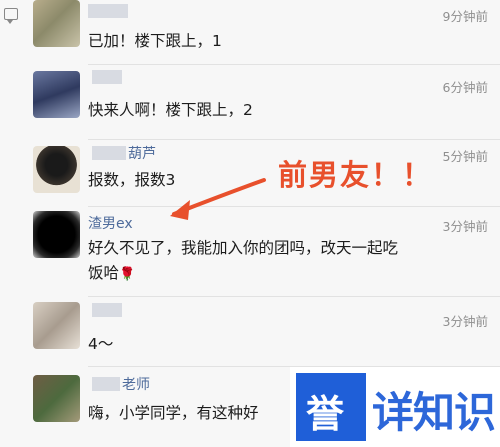 Image resolution: width=500 pixels, height=447 pixels. I want to click on logo-badge: 誉, so click(331, 407).